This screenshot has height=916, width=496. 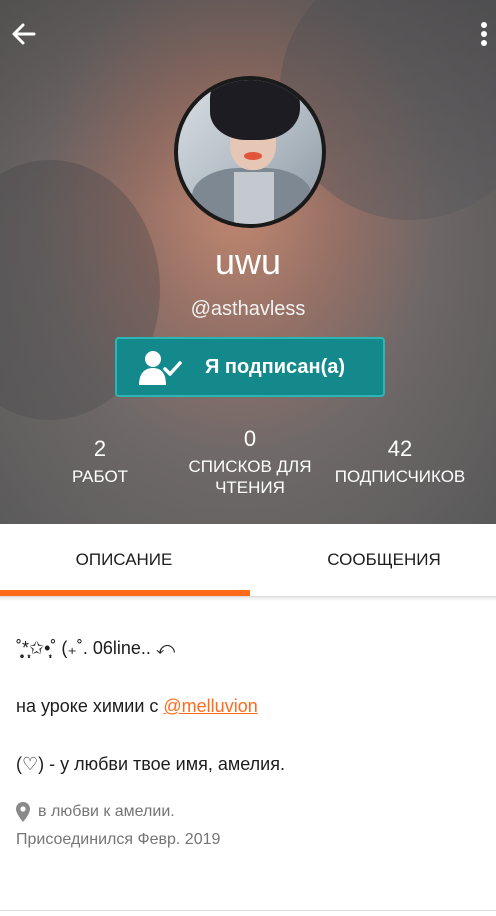 What do you see at coordinates (150, 764) in the screenshot?
I see `description-line-3: (♡) - у любви твое имя, амелия.` at bounding box center [150, 764].